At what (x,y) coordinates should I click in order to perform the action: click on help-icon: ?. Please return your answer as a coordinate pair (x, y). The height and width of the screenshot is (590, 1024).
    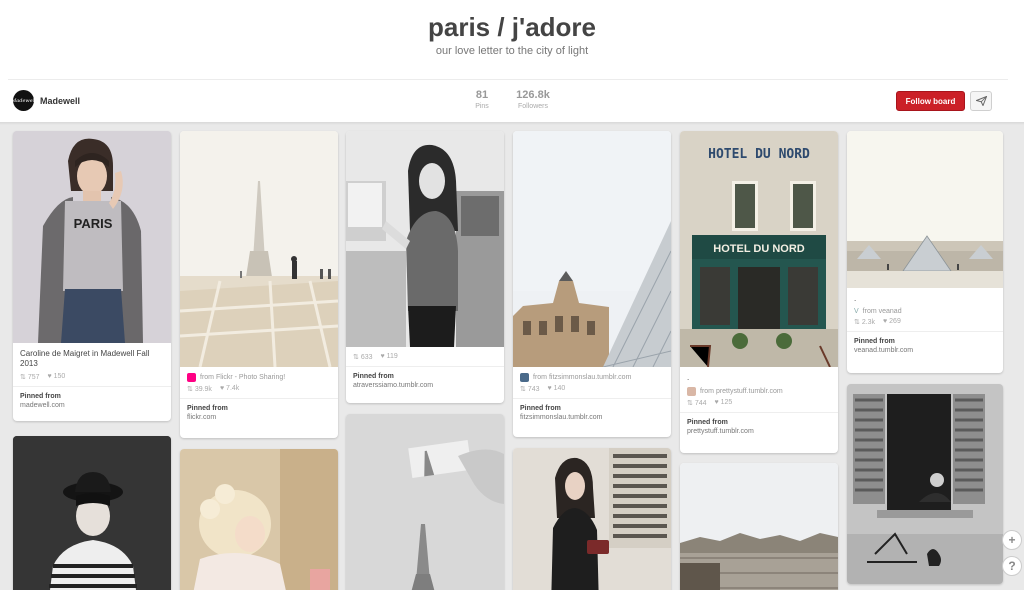
    Looking at the image, I should click on (1012, 566).